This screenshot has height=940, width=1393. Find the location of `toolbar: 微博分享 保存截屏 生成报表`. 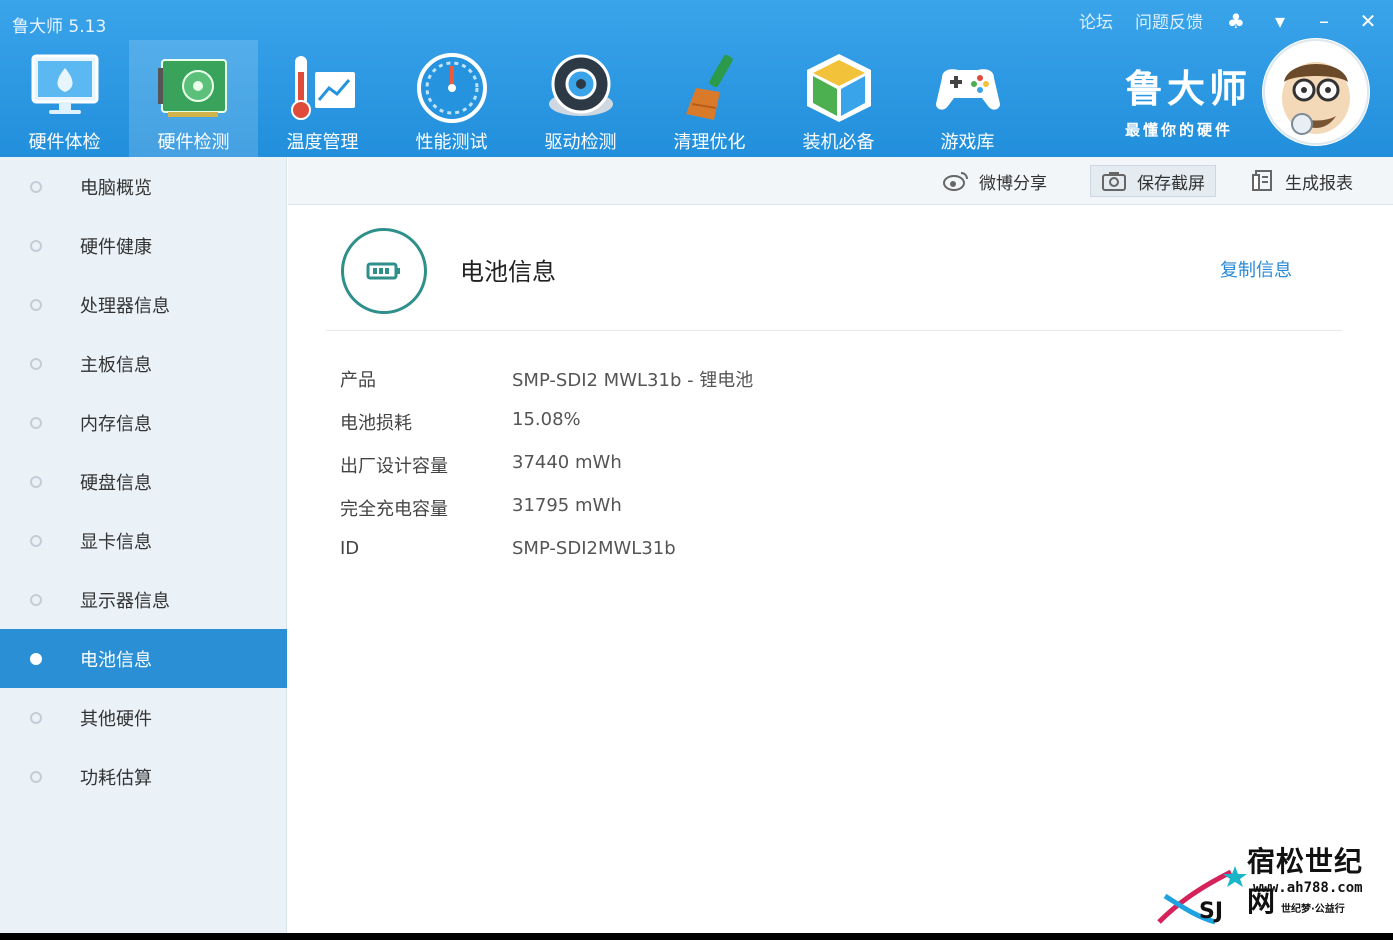

toolbar: 微博分享 保存截屏 生成报表 is located at coordinates (840, 181).